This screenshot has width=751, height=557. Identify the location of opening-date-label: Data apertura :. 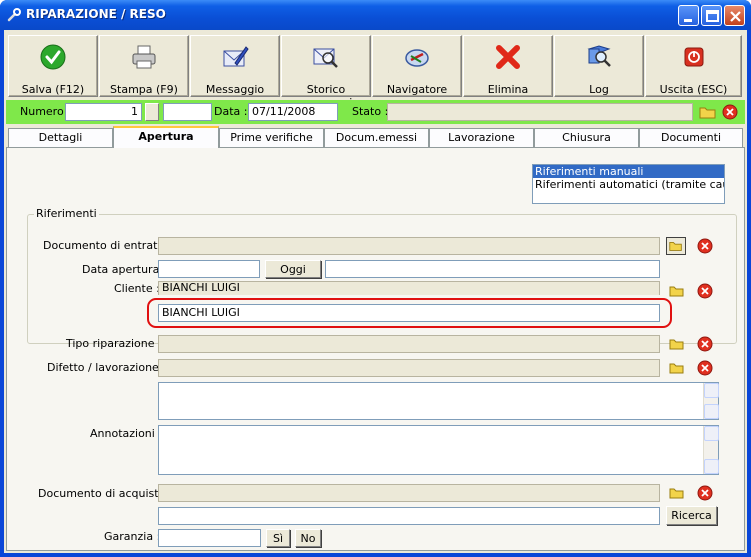
(124, 269).